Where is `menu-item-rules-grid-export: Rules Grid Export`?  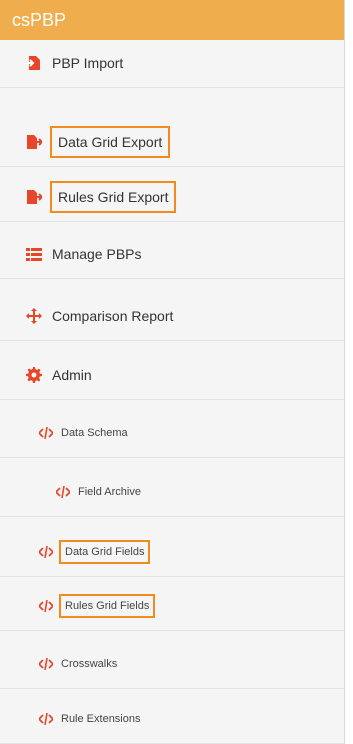
menu-item-rules-grid-export: Rules Grid Export is located at coordinates (172, 197).